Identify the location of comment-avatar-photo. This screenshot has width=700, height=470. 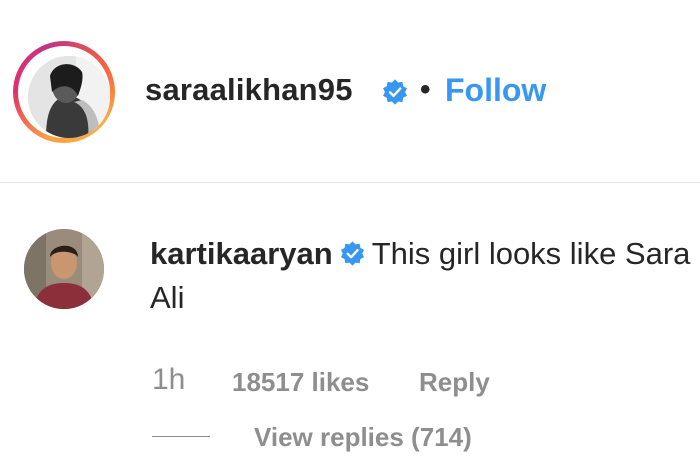
(64, 269).